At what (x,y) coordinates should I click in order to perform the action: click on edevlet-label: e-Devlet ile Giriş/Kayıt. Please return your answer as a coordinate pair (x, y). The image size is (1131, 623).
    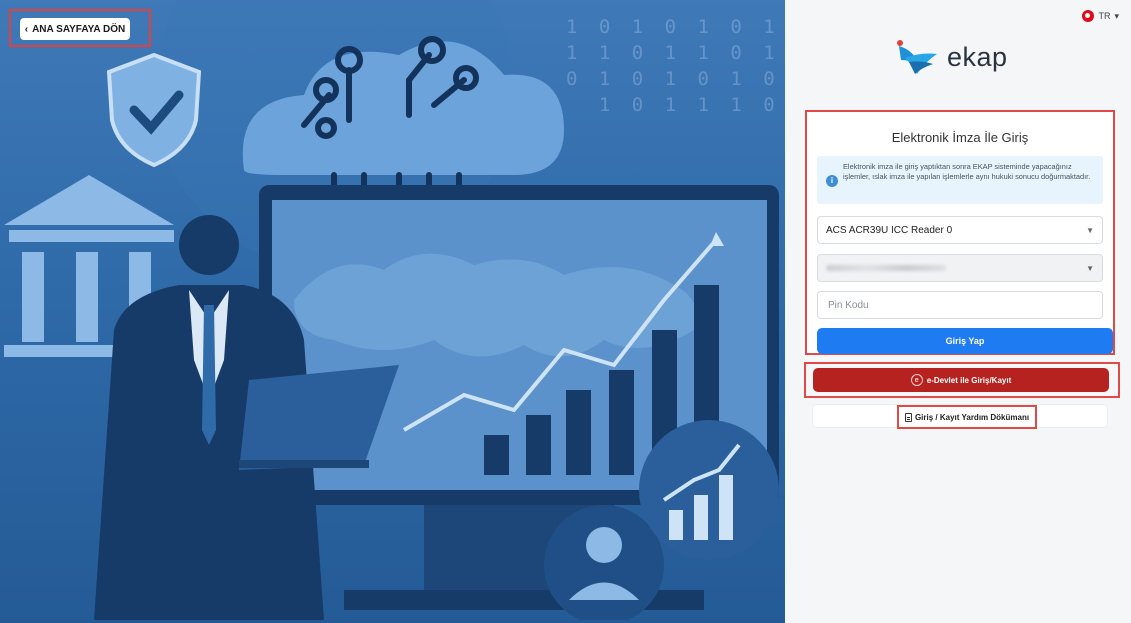
    Looking at the image, I should click on (969, 380).